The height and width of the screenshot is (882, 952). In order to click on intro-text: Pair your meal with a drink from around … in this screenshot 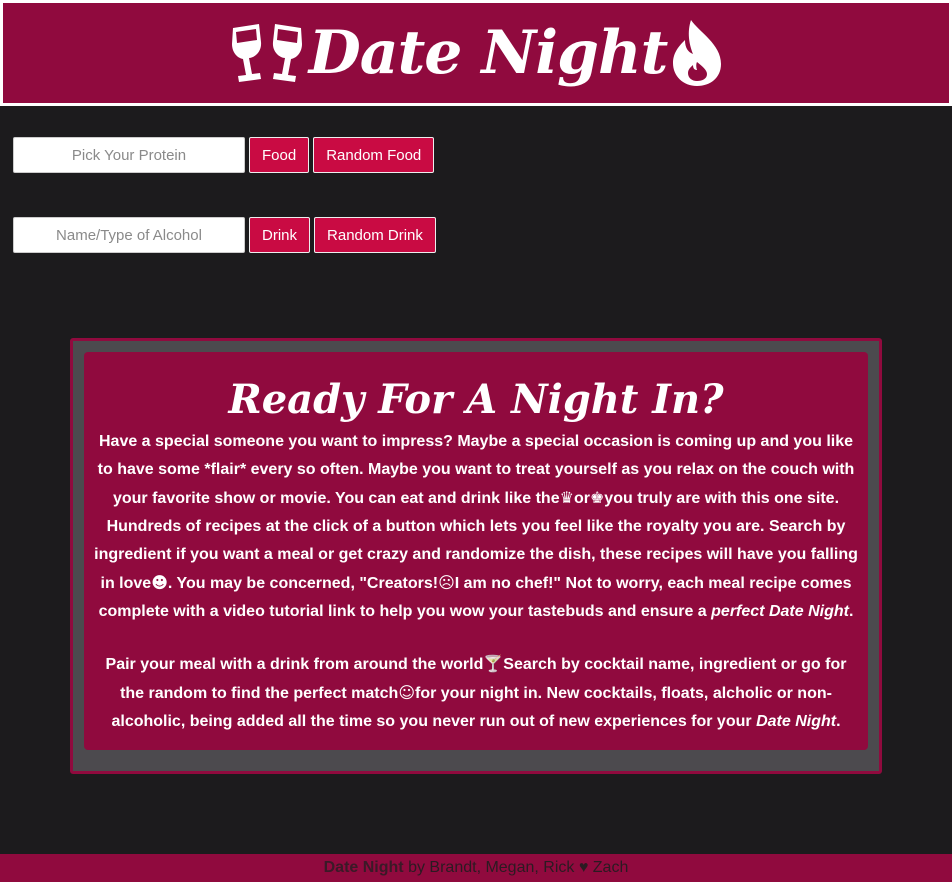, I will do `click(294, 664)`.